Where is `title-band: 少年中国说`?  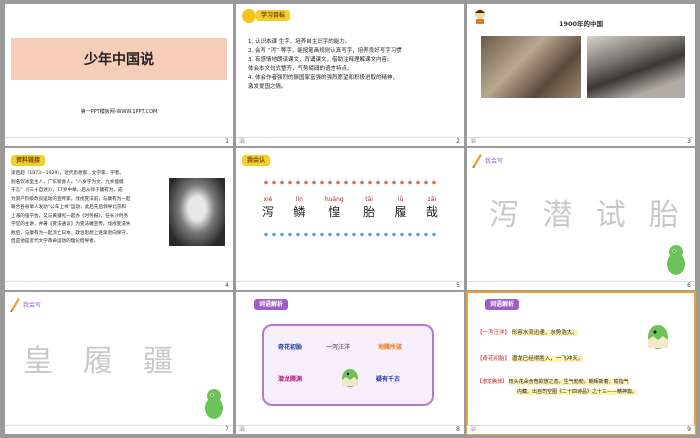
title-band: 少年中国说 is located at coordinates (119, 59).